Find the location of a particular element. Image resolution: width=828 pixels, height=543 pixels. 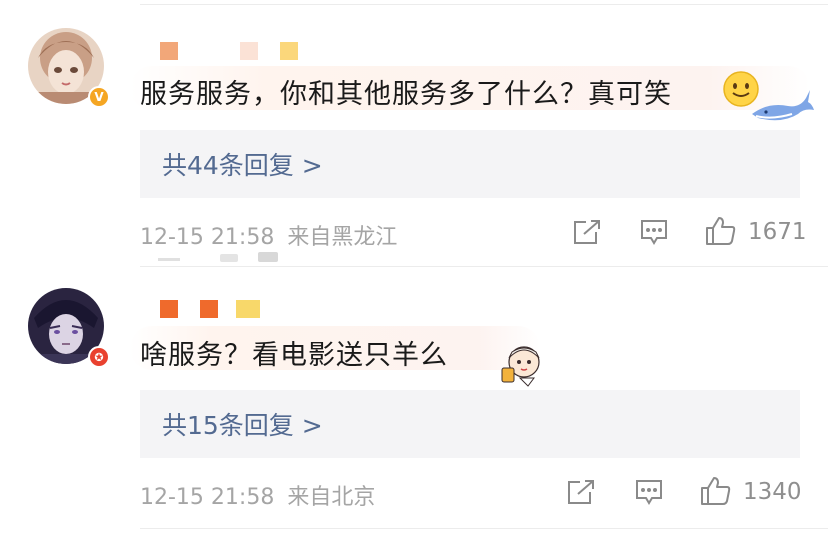

comment-text: 啥服务？看电影送只羊么 is located at coordinates (294, 355).